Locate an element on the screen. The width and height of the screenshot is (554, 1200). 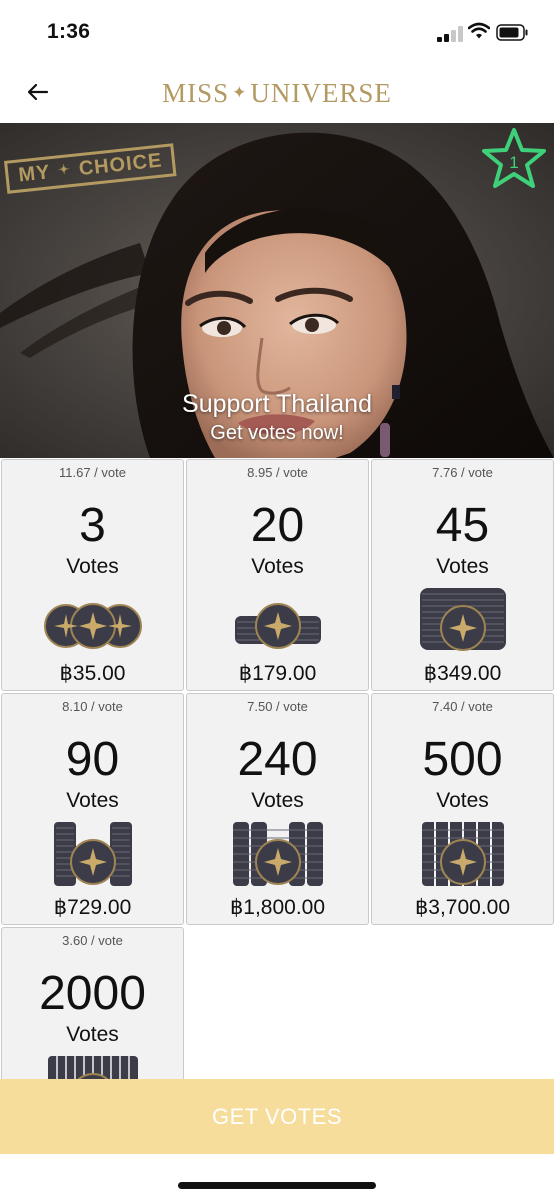
package-card: 7.76 / vote 45 Votes ฿349.00 is located at coordinates (462, 575).